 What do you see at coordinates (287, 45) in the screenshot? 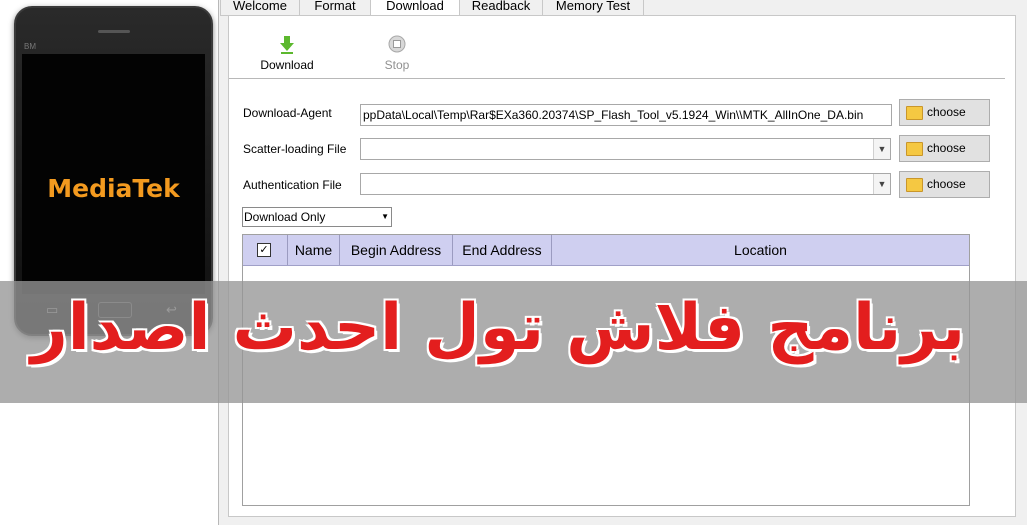
I see `download-arrow-icon` at bounding box center [287, 45].